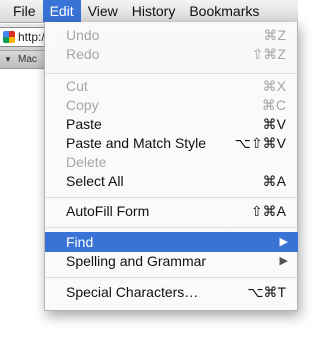 This screenshot has height=350, width=320. I want to click on menu-item-label: Paste, so click(84, 124).